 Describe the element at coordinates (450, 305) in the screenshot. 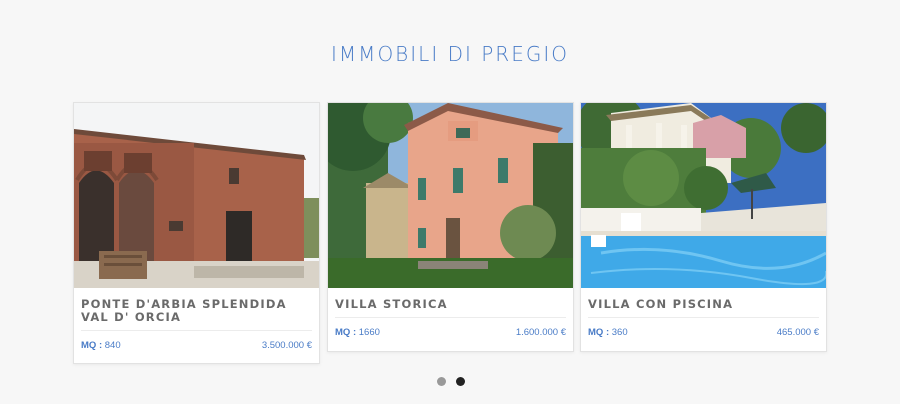

I see `listing-title: VILLA STORICA` at that location.